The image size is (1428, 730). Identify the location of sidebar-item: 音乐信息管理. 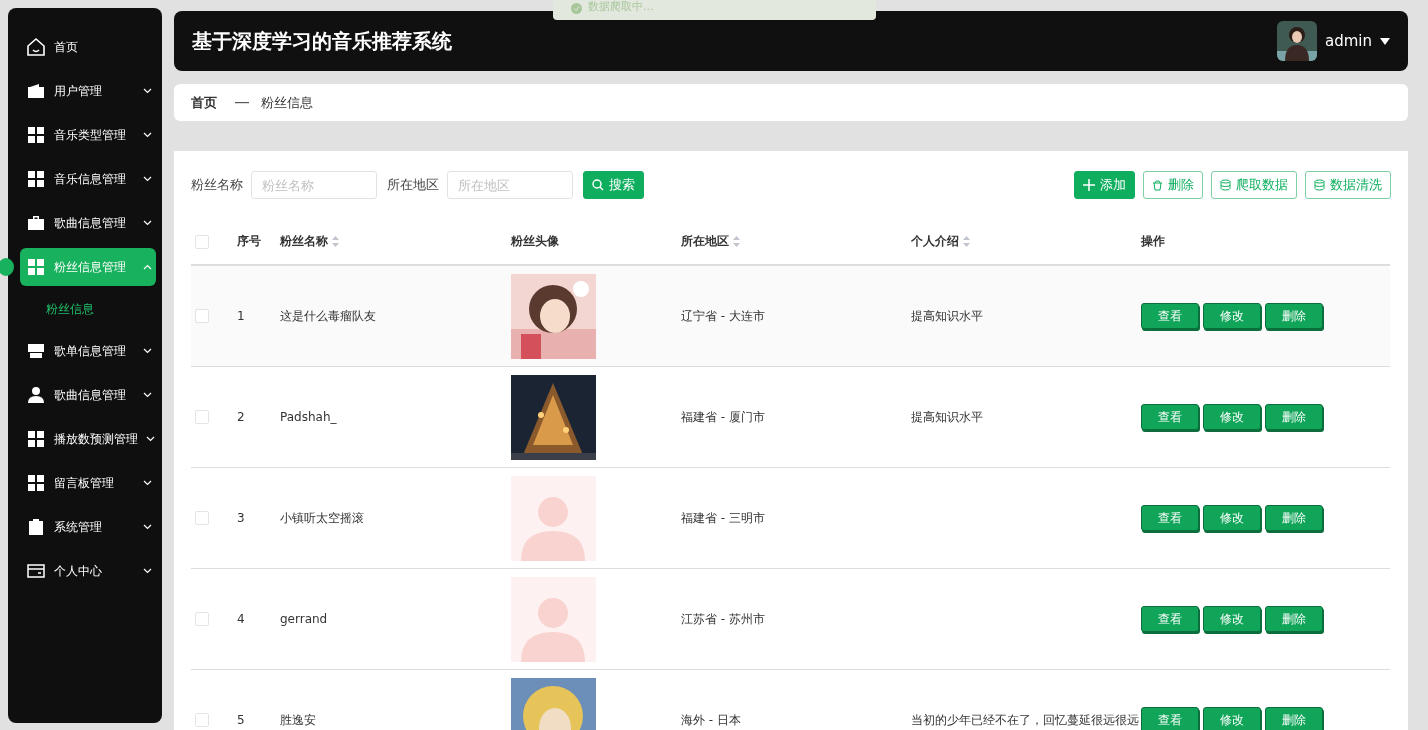
(88, 179).